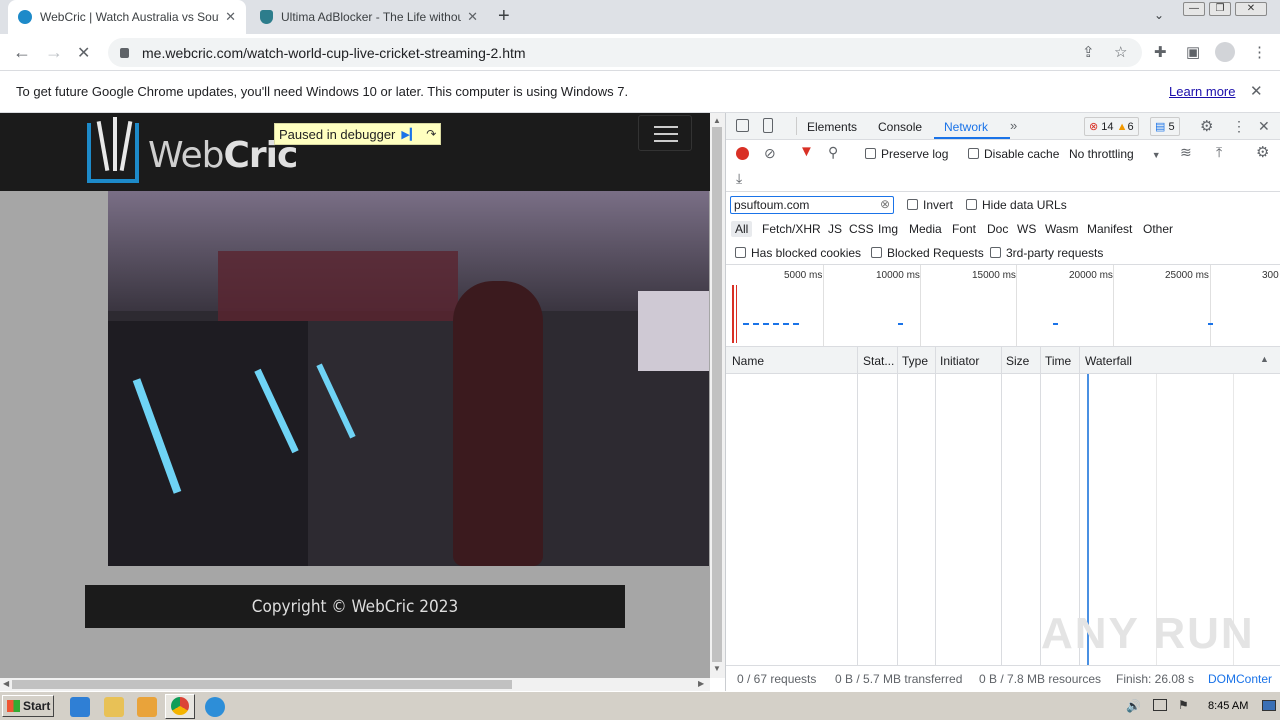 Image resolution: width=1280 pixels, height=720 pixels. I want to click on filter-type-js: JS, so click(835, 229).